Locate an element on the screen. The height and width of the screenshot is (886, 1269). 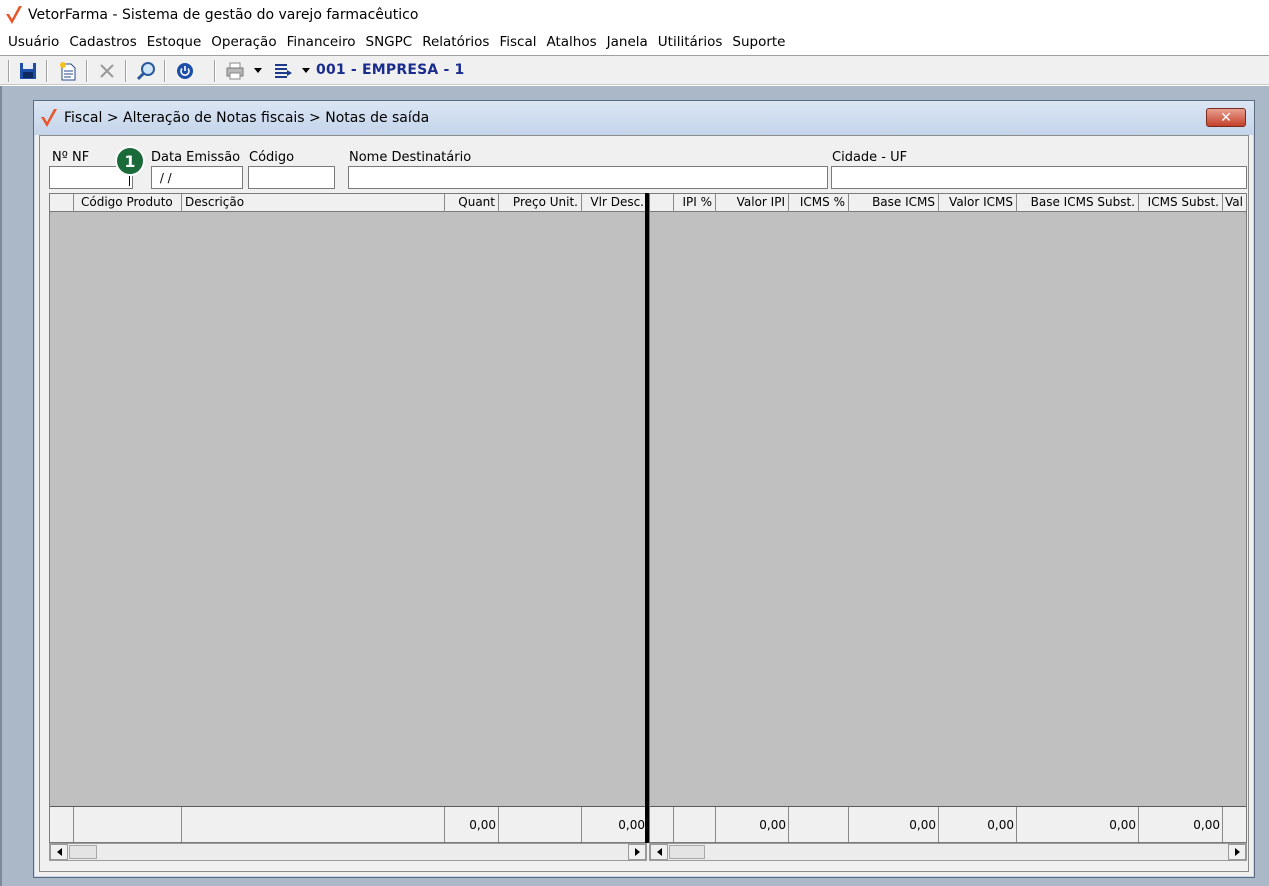
delete-button is located at coordinates (107, 71).